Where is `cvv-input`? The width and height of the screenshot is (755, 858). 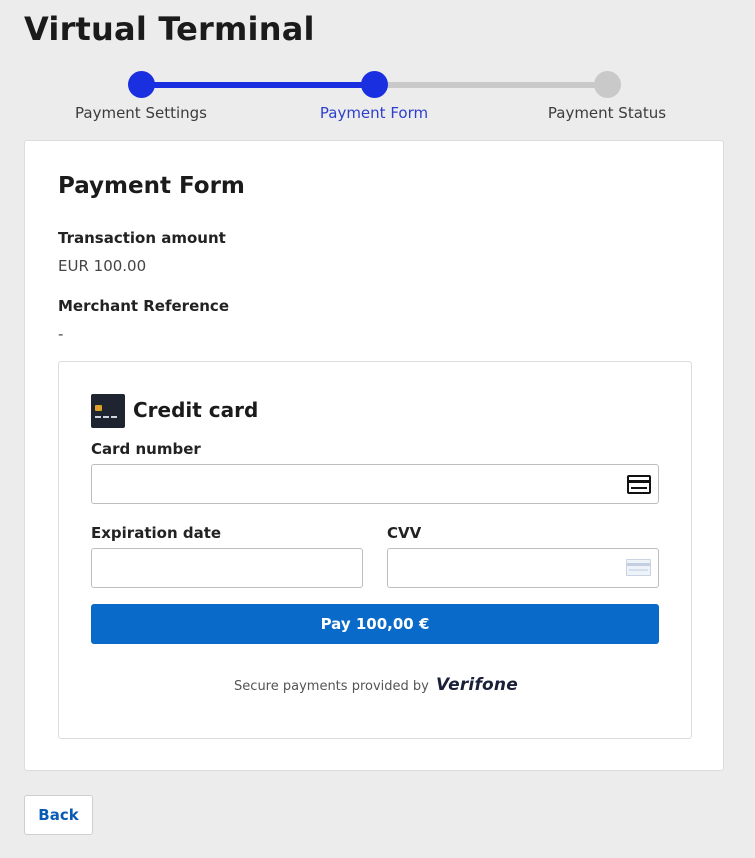 cvv-input is located at coordinates (523, 568).